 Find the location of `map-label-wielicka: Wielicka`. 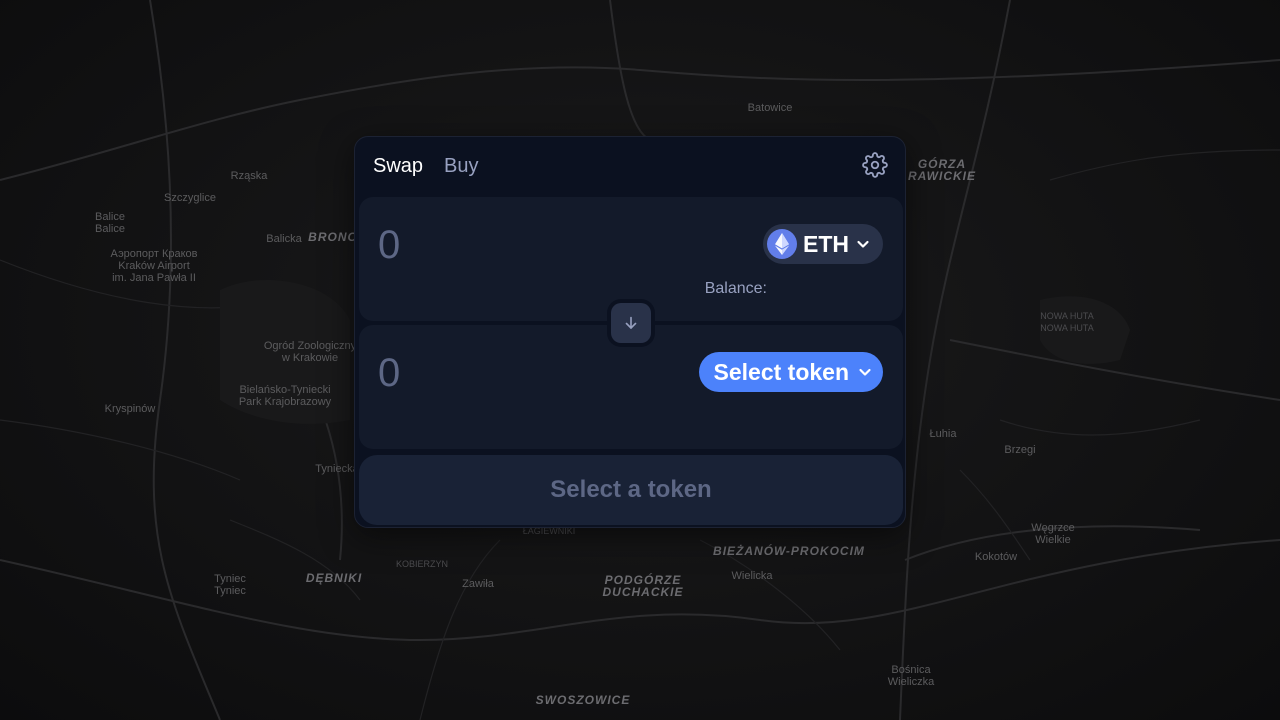

map-label-wielicka: Wielicka is located at coordinates (752, 576).